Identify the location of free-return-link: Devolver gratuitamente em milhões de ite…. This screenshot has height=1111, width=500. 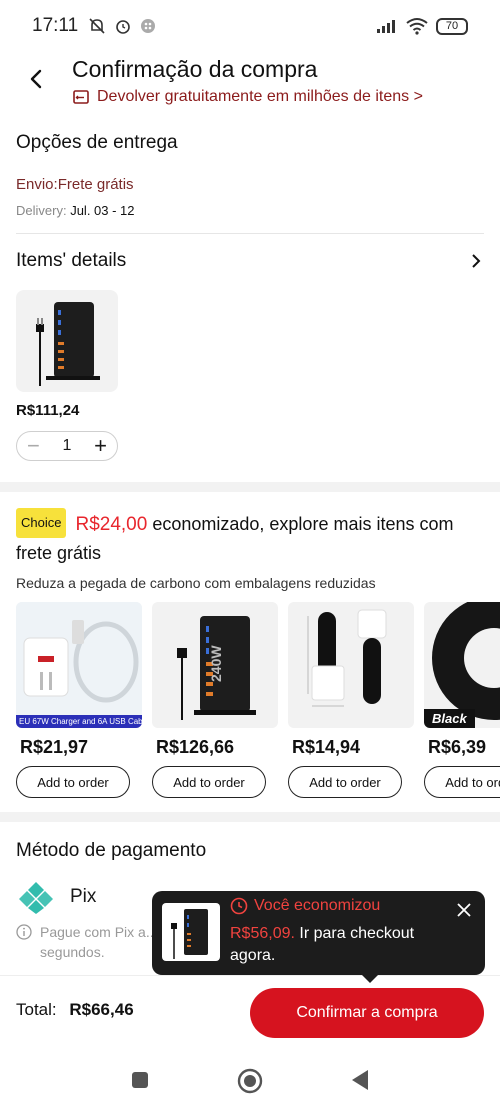
(247, 97).